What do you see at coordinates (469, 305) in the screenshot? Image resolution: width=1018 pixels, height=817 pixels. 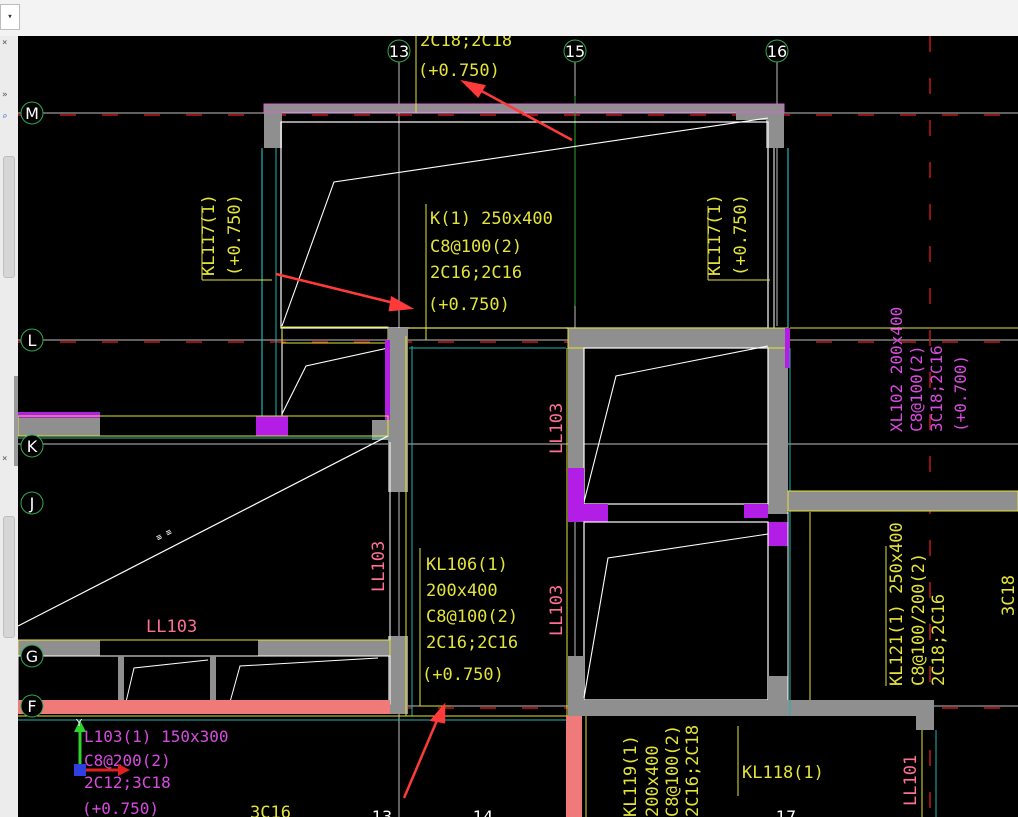 I see `k1-elevation-label: (+0.750)` at bounding box center [469, 305].